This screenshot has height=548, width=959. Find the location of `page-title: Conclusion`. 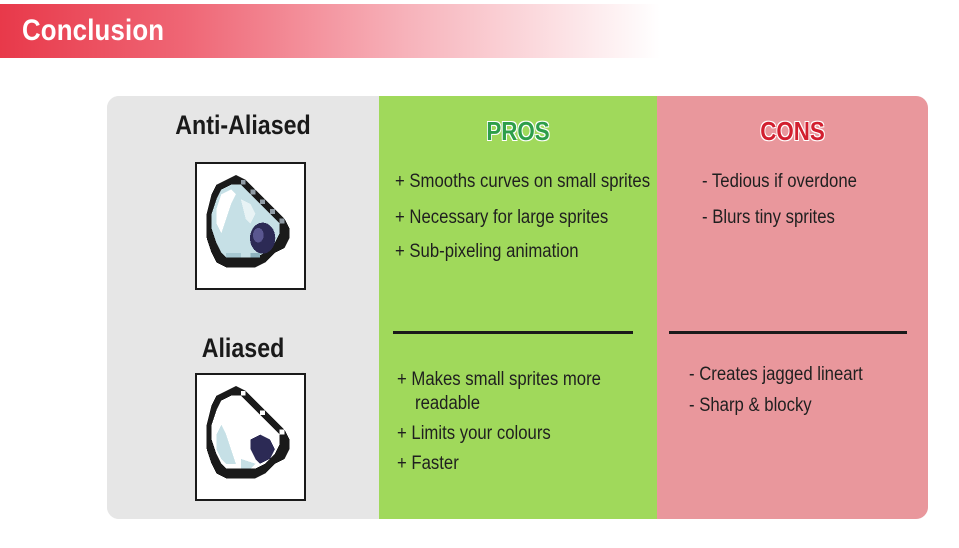

page-title: Conclusion is located at coordinates (93, 30).